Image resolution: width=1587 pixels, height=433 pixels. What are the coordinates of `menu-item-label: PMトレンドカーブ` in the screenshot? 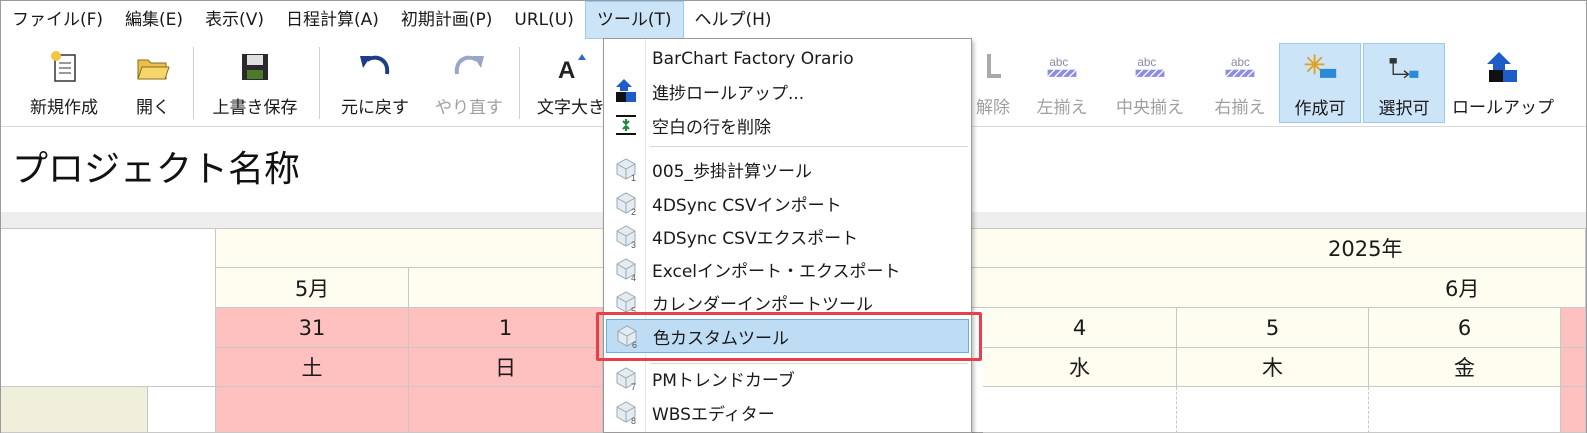 It's located at (723, 380).